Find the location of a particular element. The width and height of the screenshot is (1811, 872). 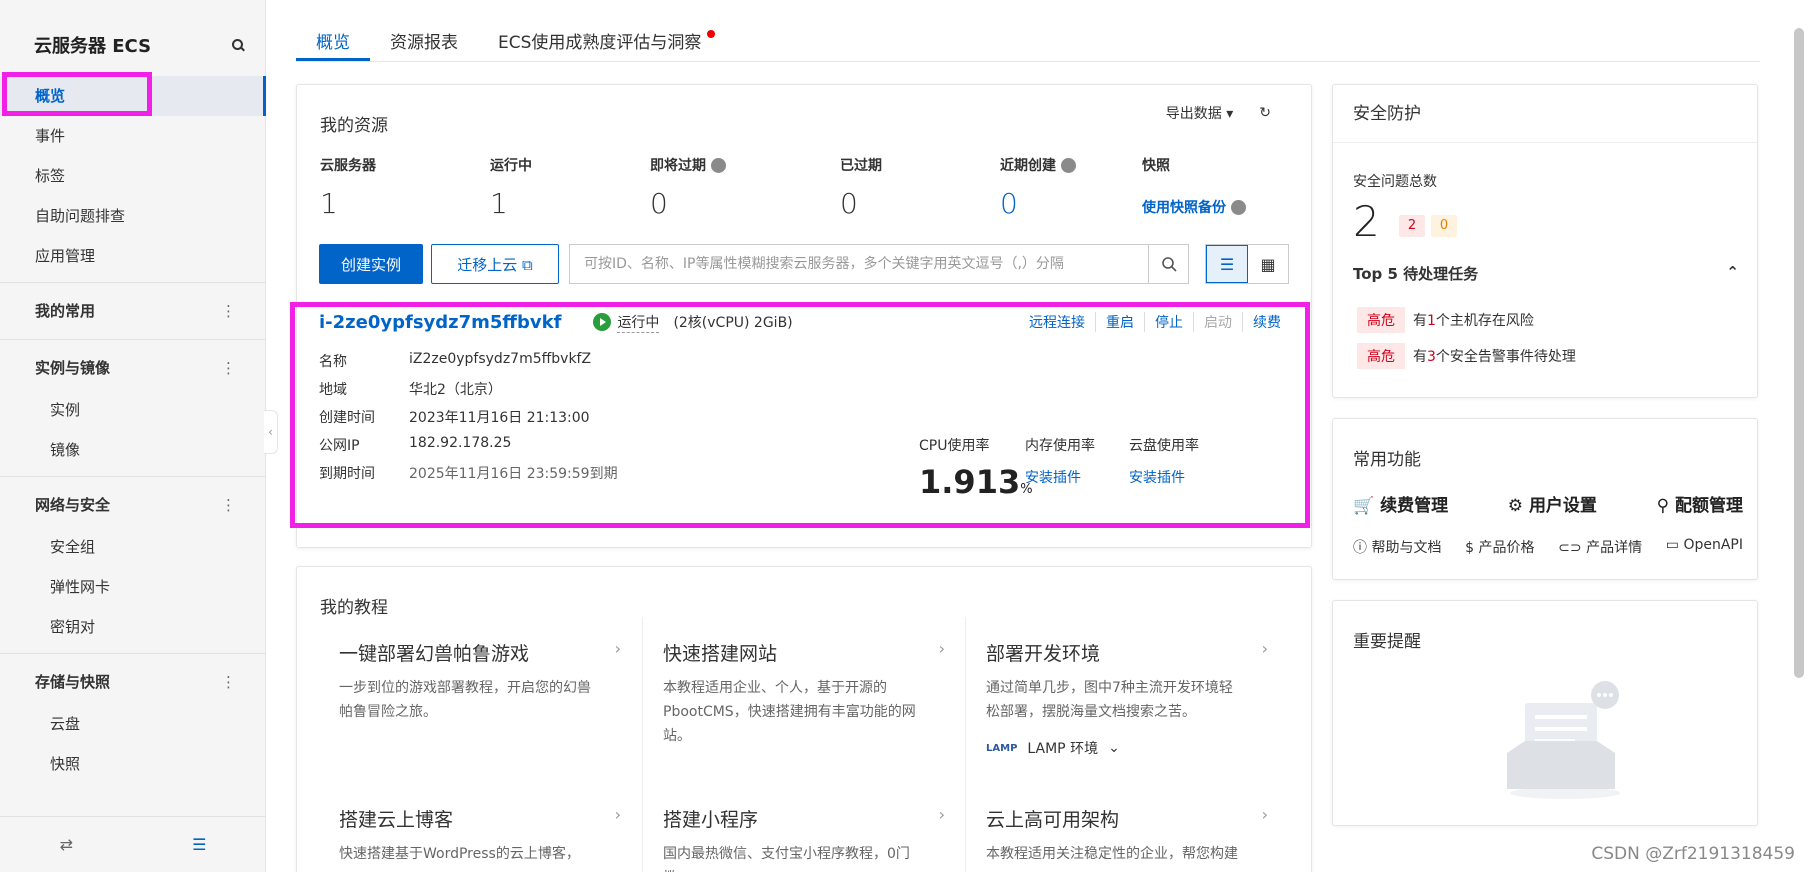

sidebar-item-images: 镜像 is located at coordinates (133, 450).